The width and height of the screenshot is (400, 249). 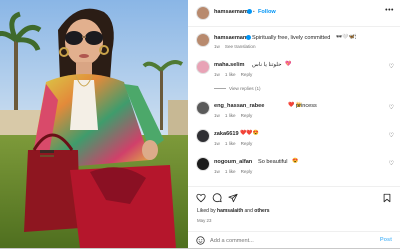 What do you see at coordinates (261, 211) in the screenshot?
I see `likes-others: others` at bounding box center [261, 211].